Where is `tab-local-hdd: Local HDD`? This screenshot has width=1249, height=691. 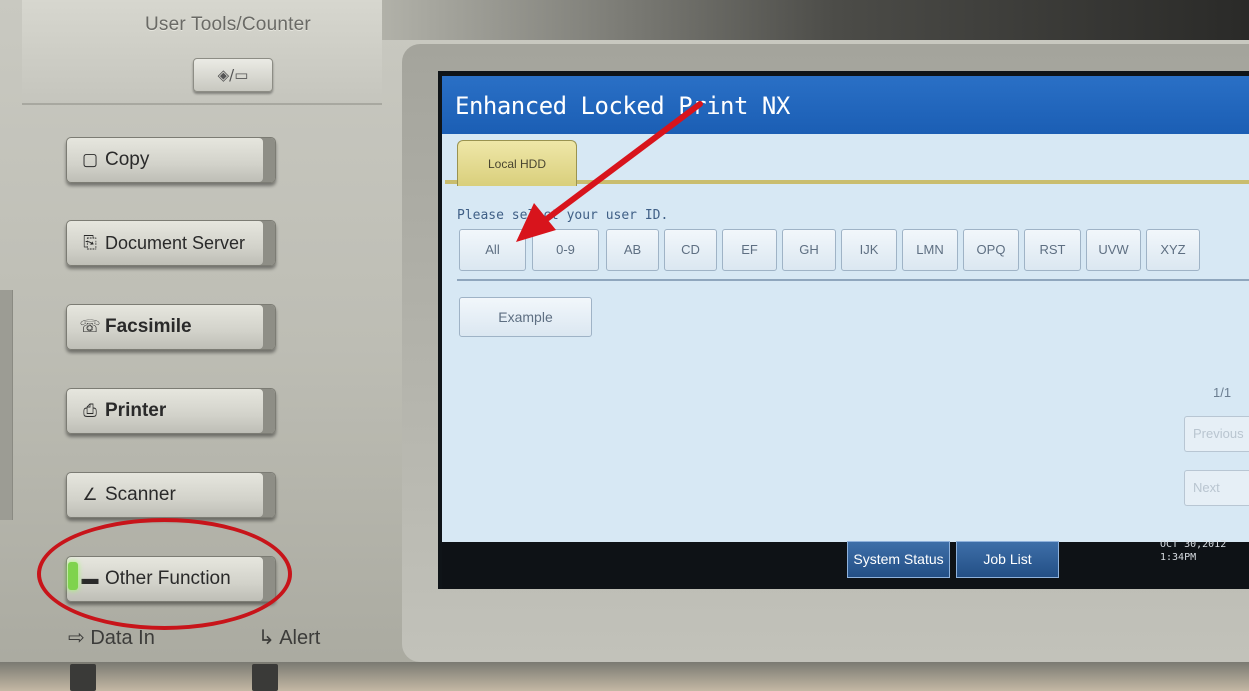
tab-local-hdd: Local HDD is located at coordinates (517, 163).